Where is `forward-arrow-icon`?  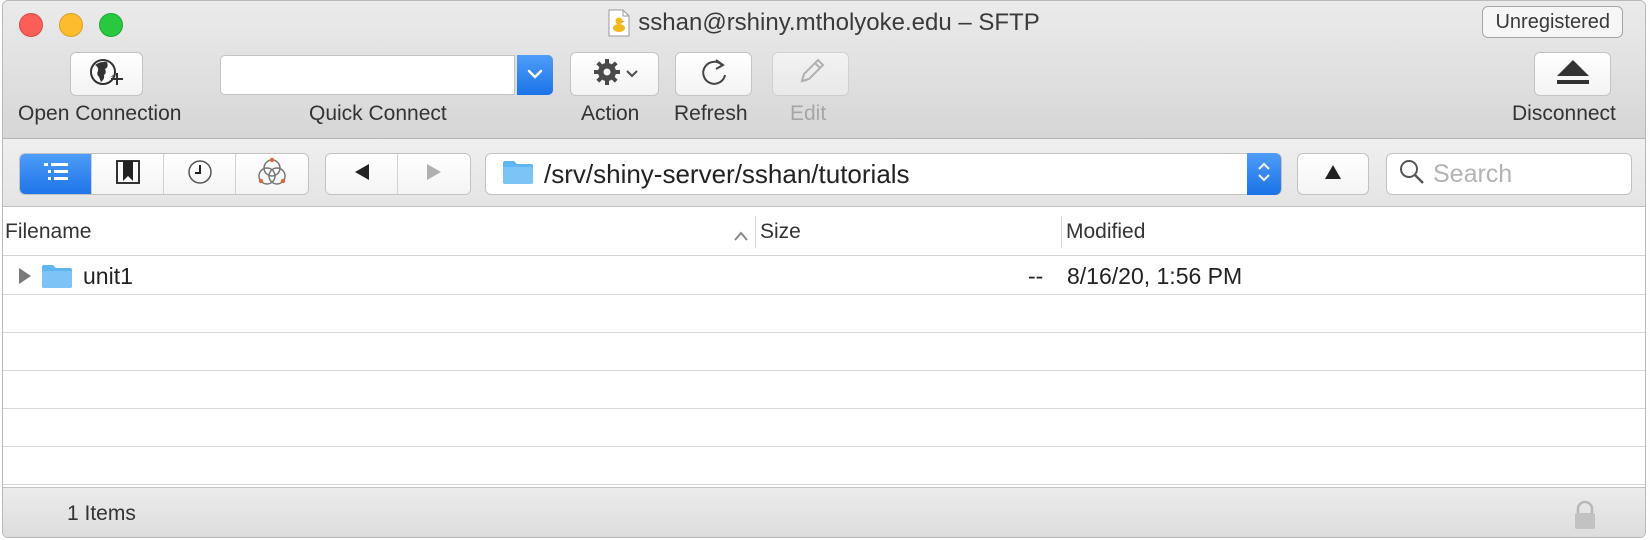 forward-arrow-icon is located at coordinates (434, 174).